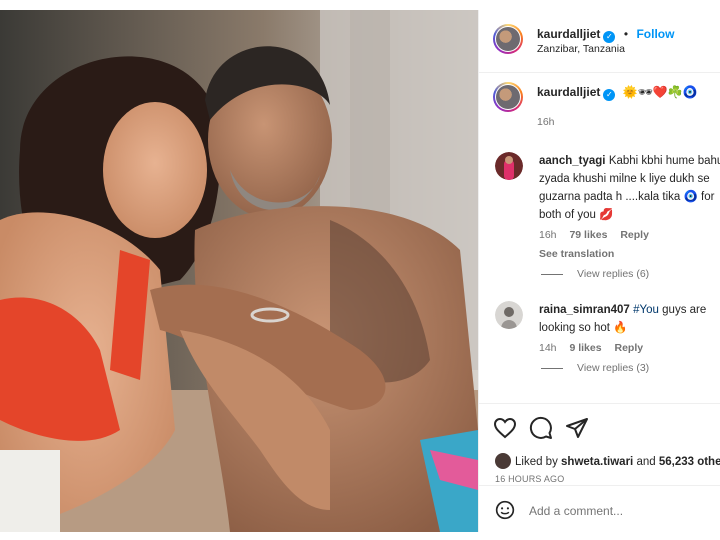  Describe the element at coordinates (572, 161) in the screenshot. I see `comment-username: aanch_tyagi` at that location.